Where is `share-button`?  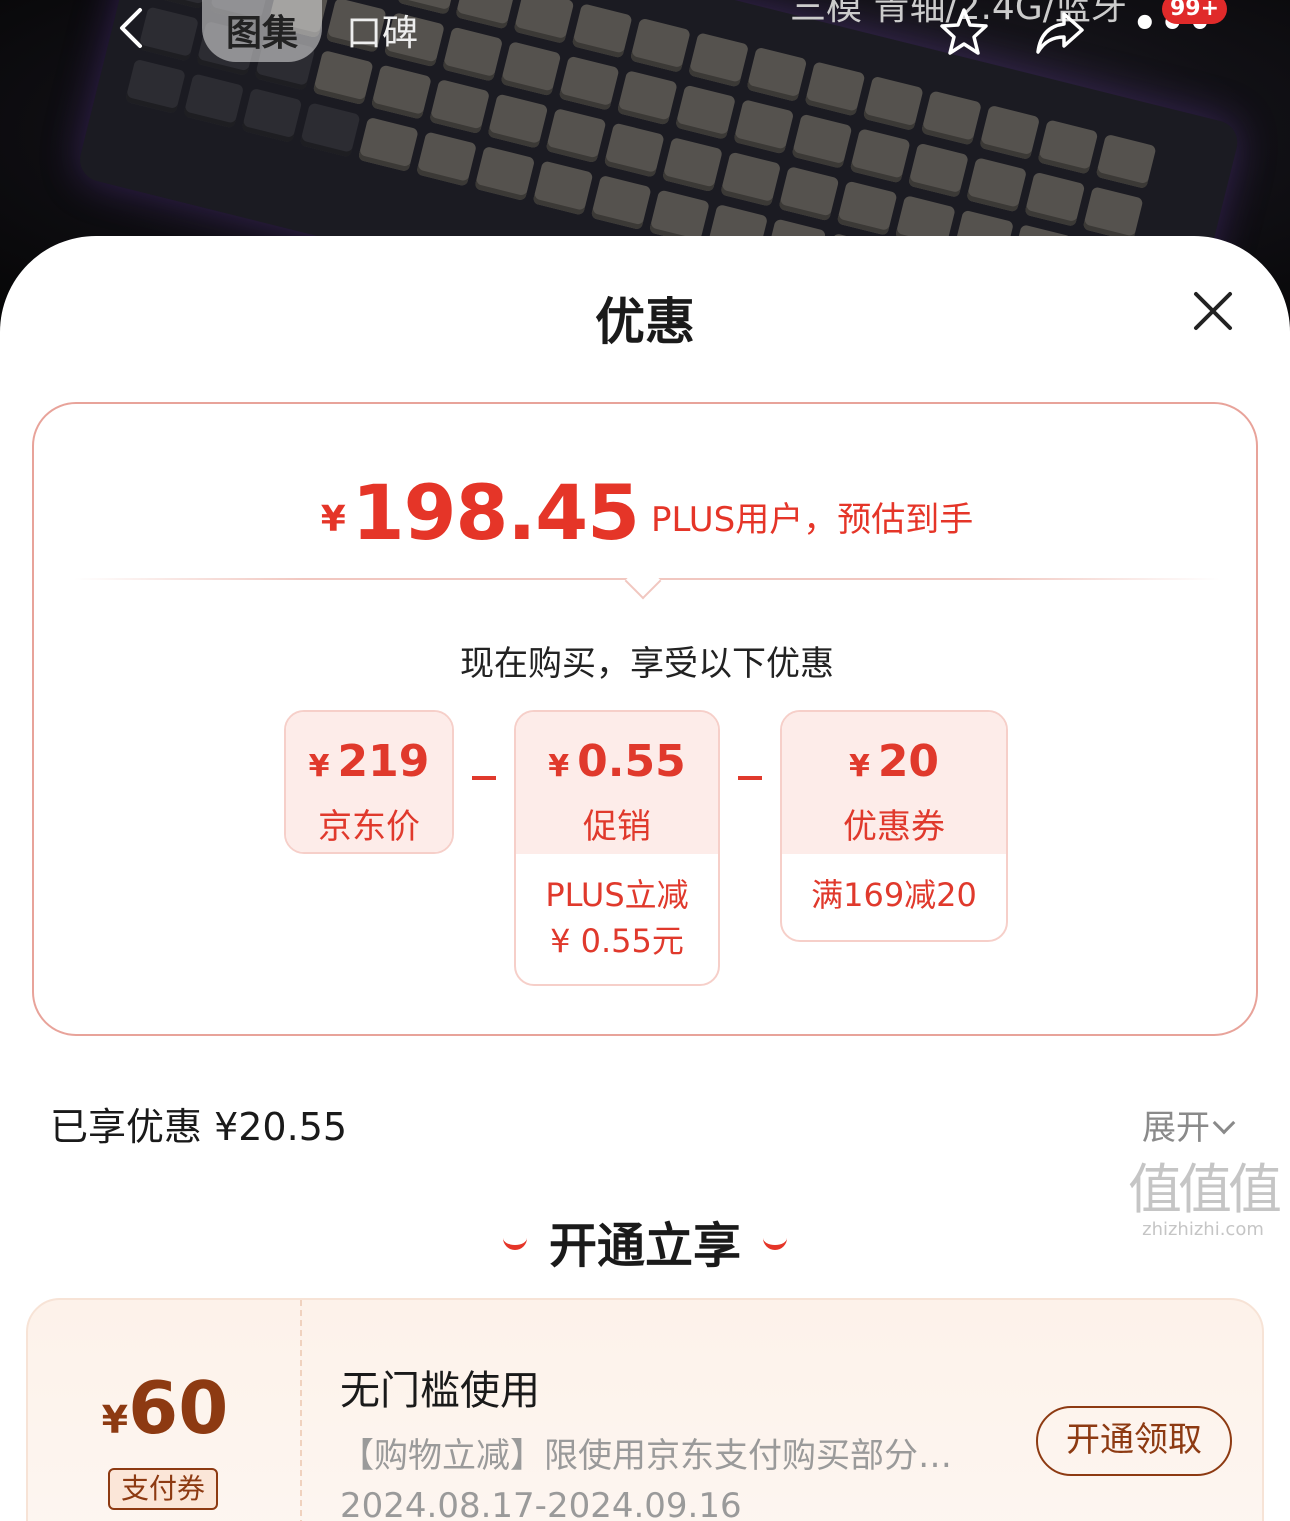 share-button is located at coordinates (1060, 32).